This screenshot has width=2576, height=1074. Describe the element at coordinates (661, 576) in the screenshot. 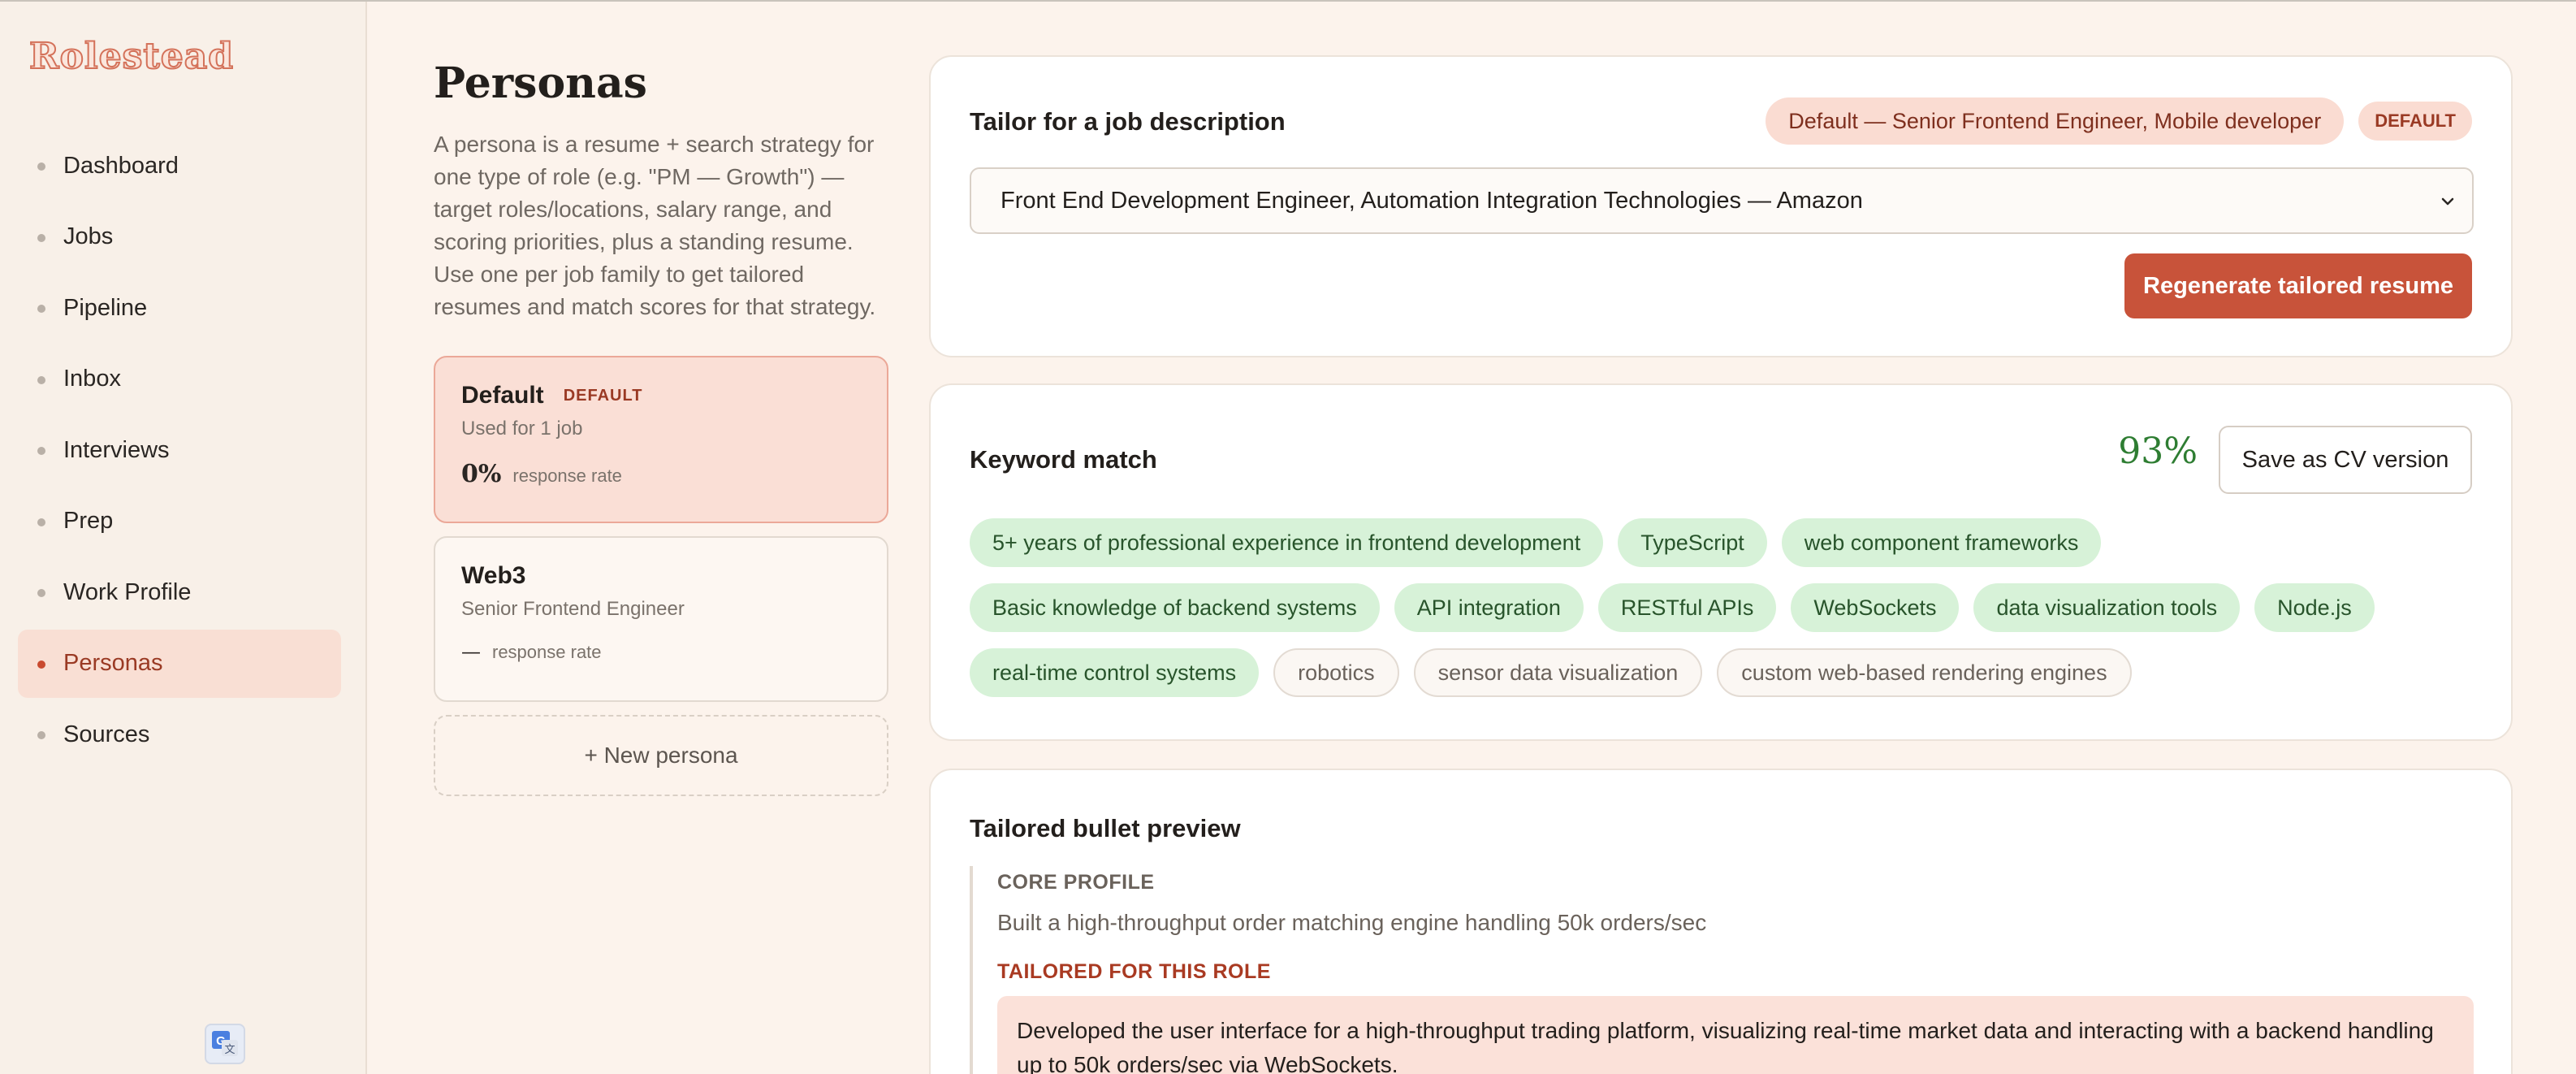

I see `persona-name-row: Web3` at that location.